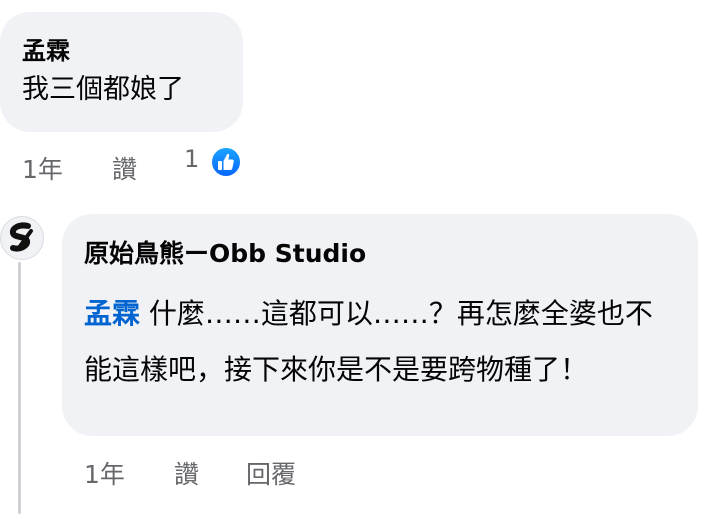 This screenshot has height=514, width=723. Describe the element at coordinates (368, 341) in the screenshot. I see `reply-body: 什麼……這都可以……？再怎麼全婆也不能這樣吧，接下來你是不是要跨物種了！` at that location.